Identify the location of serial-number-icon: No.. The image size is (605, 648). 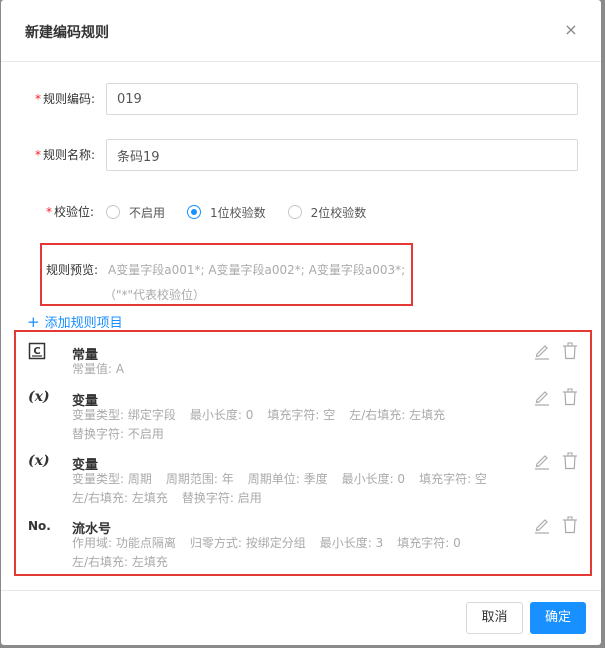
(39, 526).